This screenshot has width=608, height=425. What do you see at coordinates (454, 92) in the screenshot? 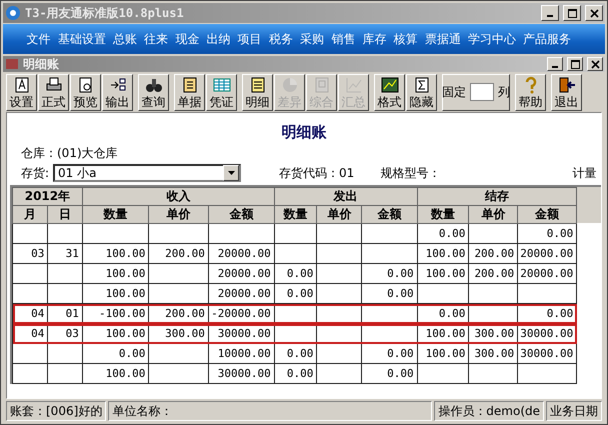
I see `fixed-label: 固定` at bounding box center [454, 92].